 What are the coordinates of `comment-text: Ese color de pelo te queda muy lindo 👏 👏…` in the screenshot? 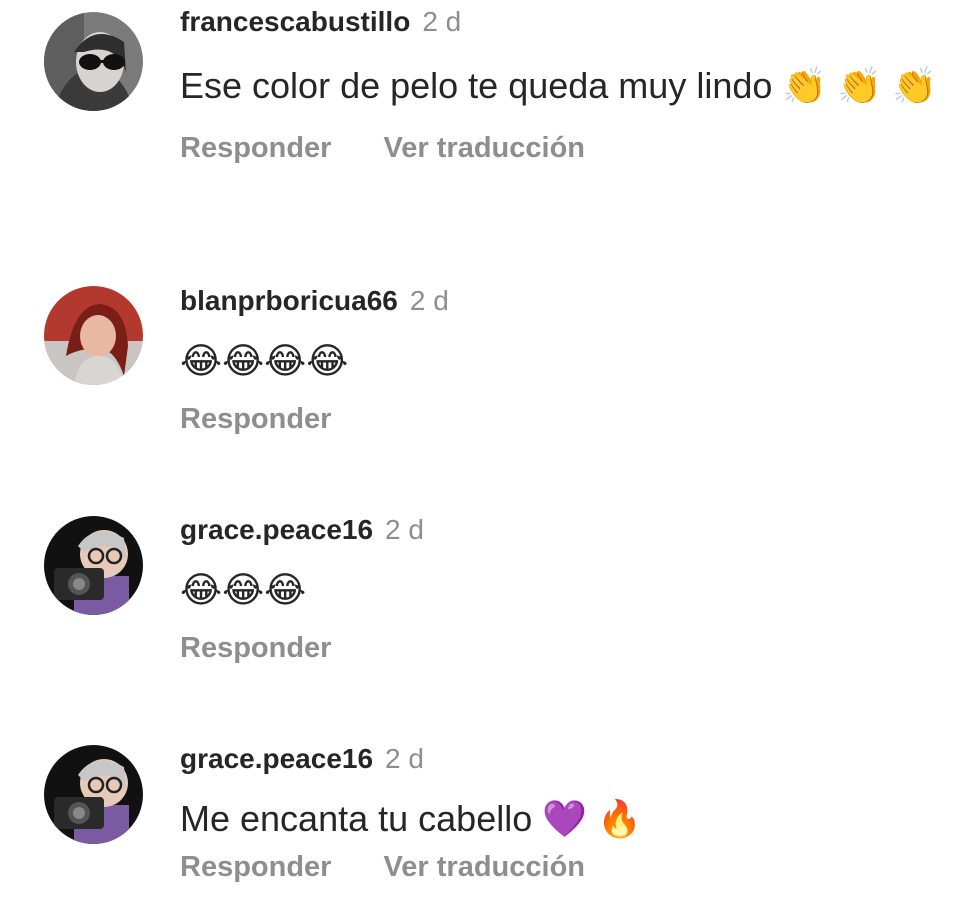 It's located at (558, 85).